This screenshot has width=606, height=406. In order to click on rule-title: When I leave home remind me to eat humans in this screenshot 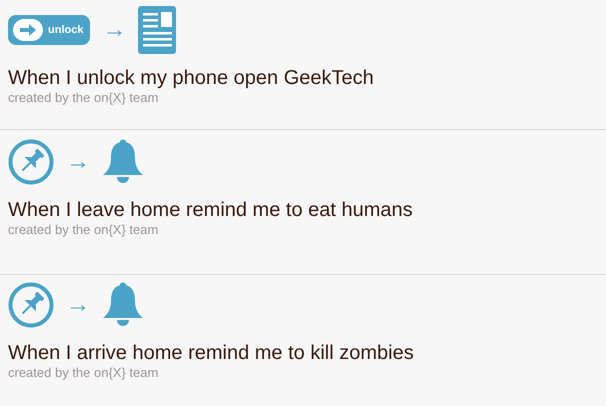, I will do `click(211, 210)`.